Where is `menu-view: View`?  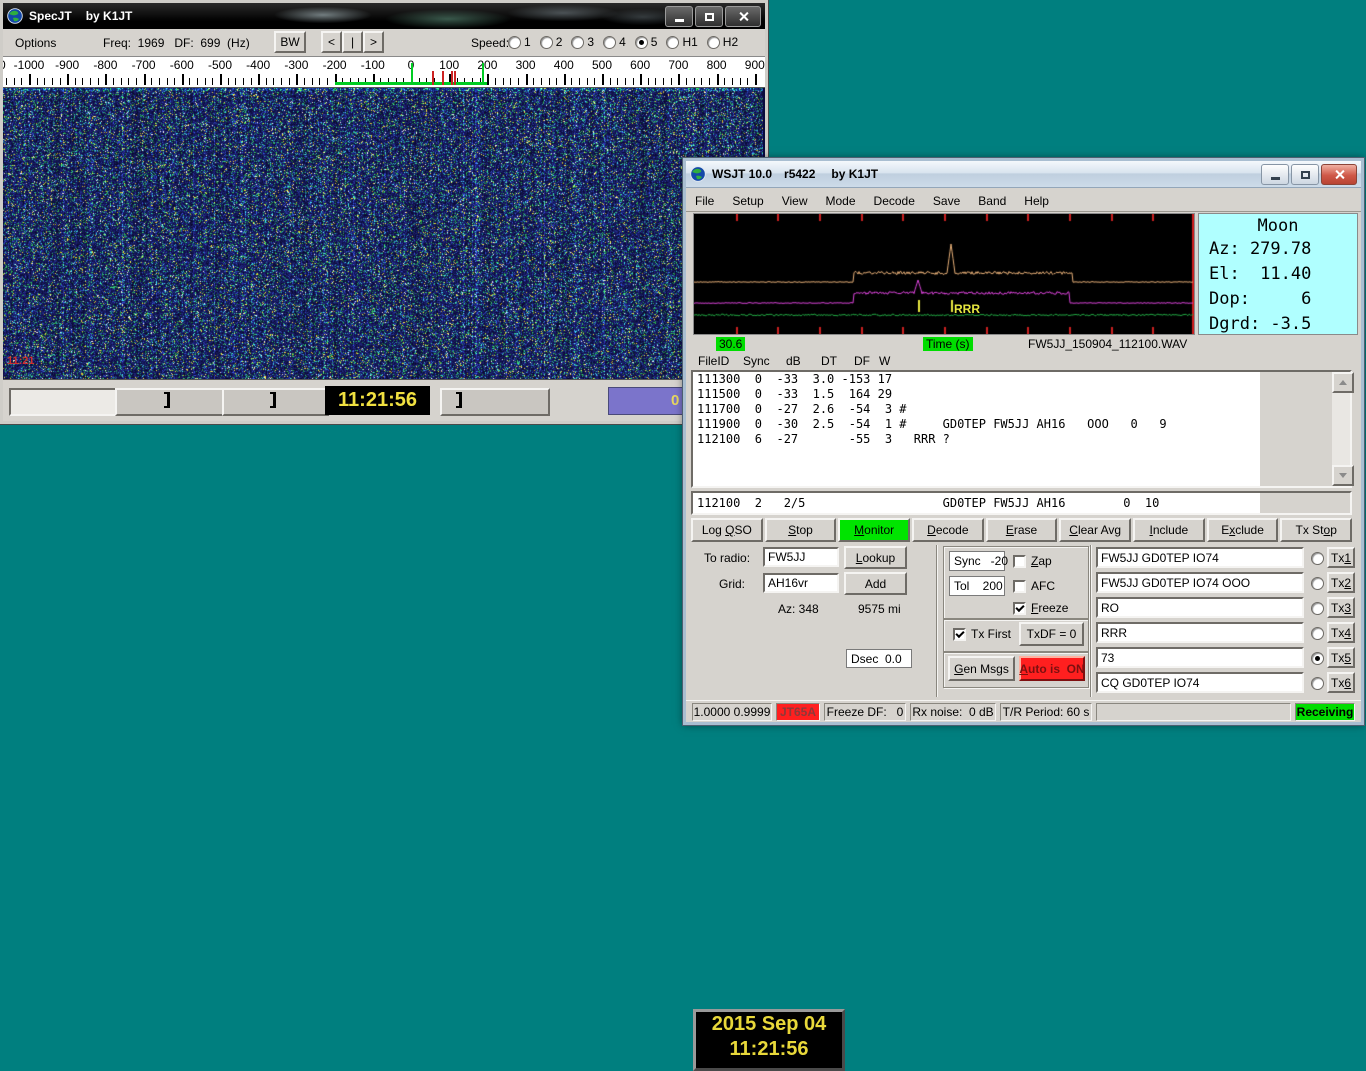
menu-view: View is located at coordinates (795, 201).